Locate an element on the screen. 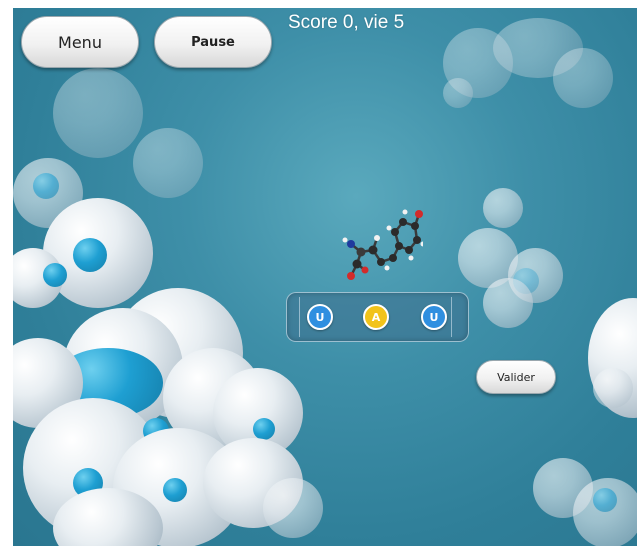 The width and height of the screenshot is (639, 548). validate-button: Valider is located at coordinates (516, 377).